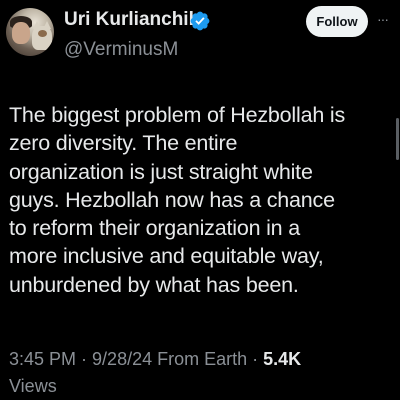  I want to click on verified-badge-icon, so click(200, 21).